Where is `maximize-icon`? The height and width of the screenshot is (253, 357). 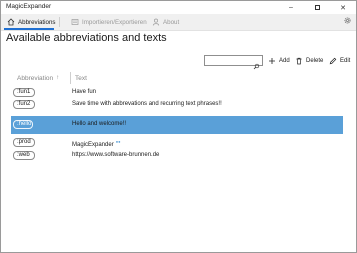
maximize-icon is located at coordinates (317, 7).